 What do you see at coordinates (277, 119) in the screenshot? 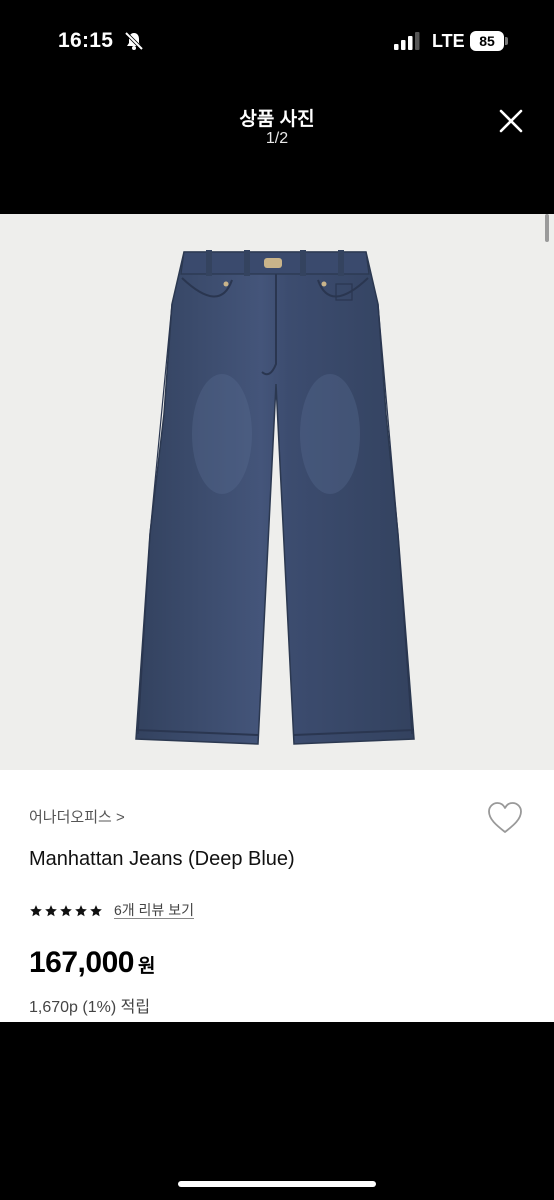
I see `page-title: 상품 사진` at bounding box center [277, 119].